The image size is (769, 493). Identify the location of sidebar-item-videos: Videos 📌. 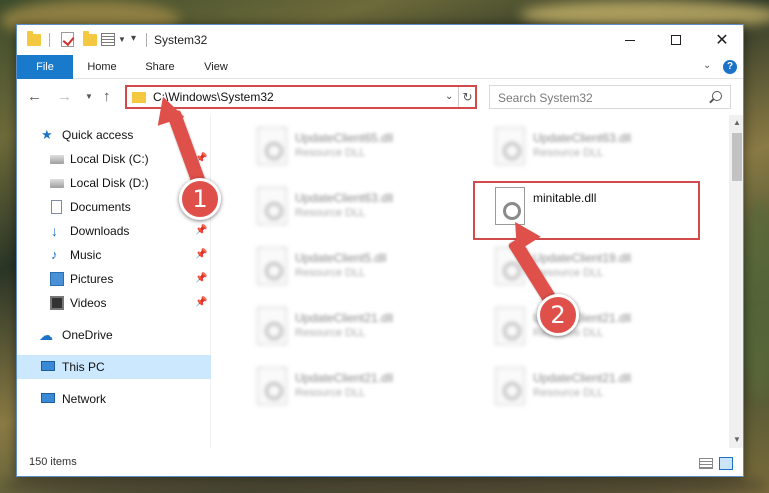
(114, 303).